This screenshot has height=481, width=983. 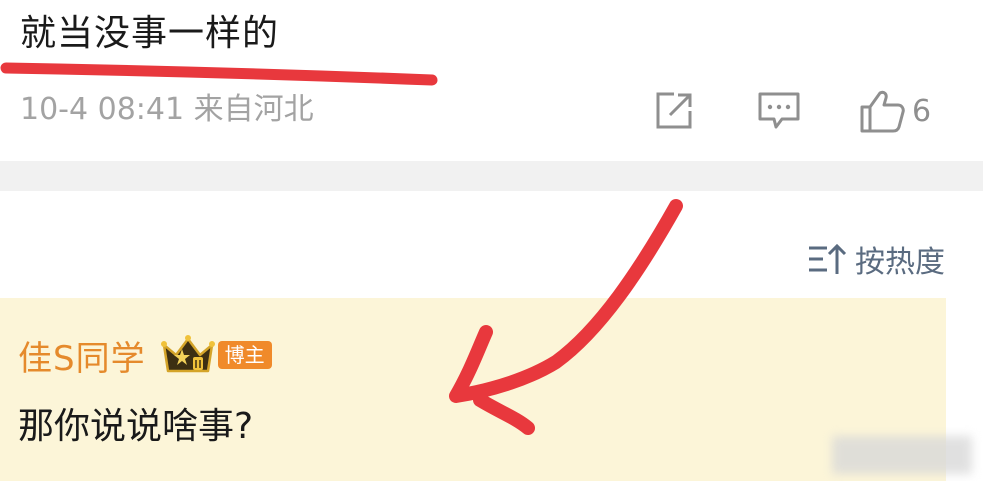 I want to click on sort-label: 按热度, so click(x=900, y=262).